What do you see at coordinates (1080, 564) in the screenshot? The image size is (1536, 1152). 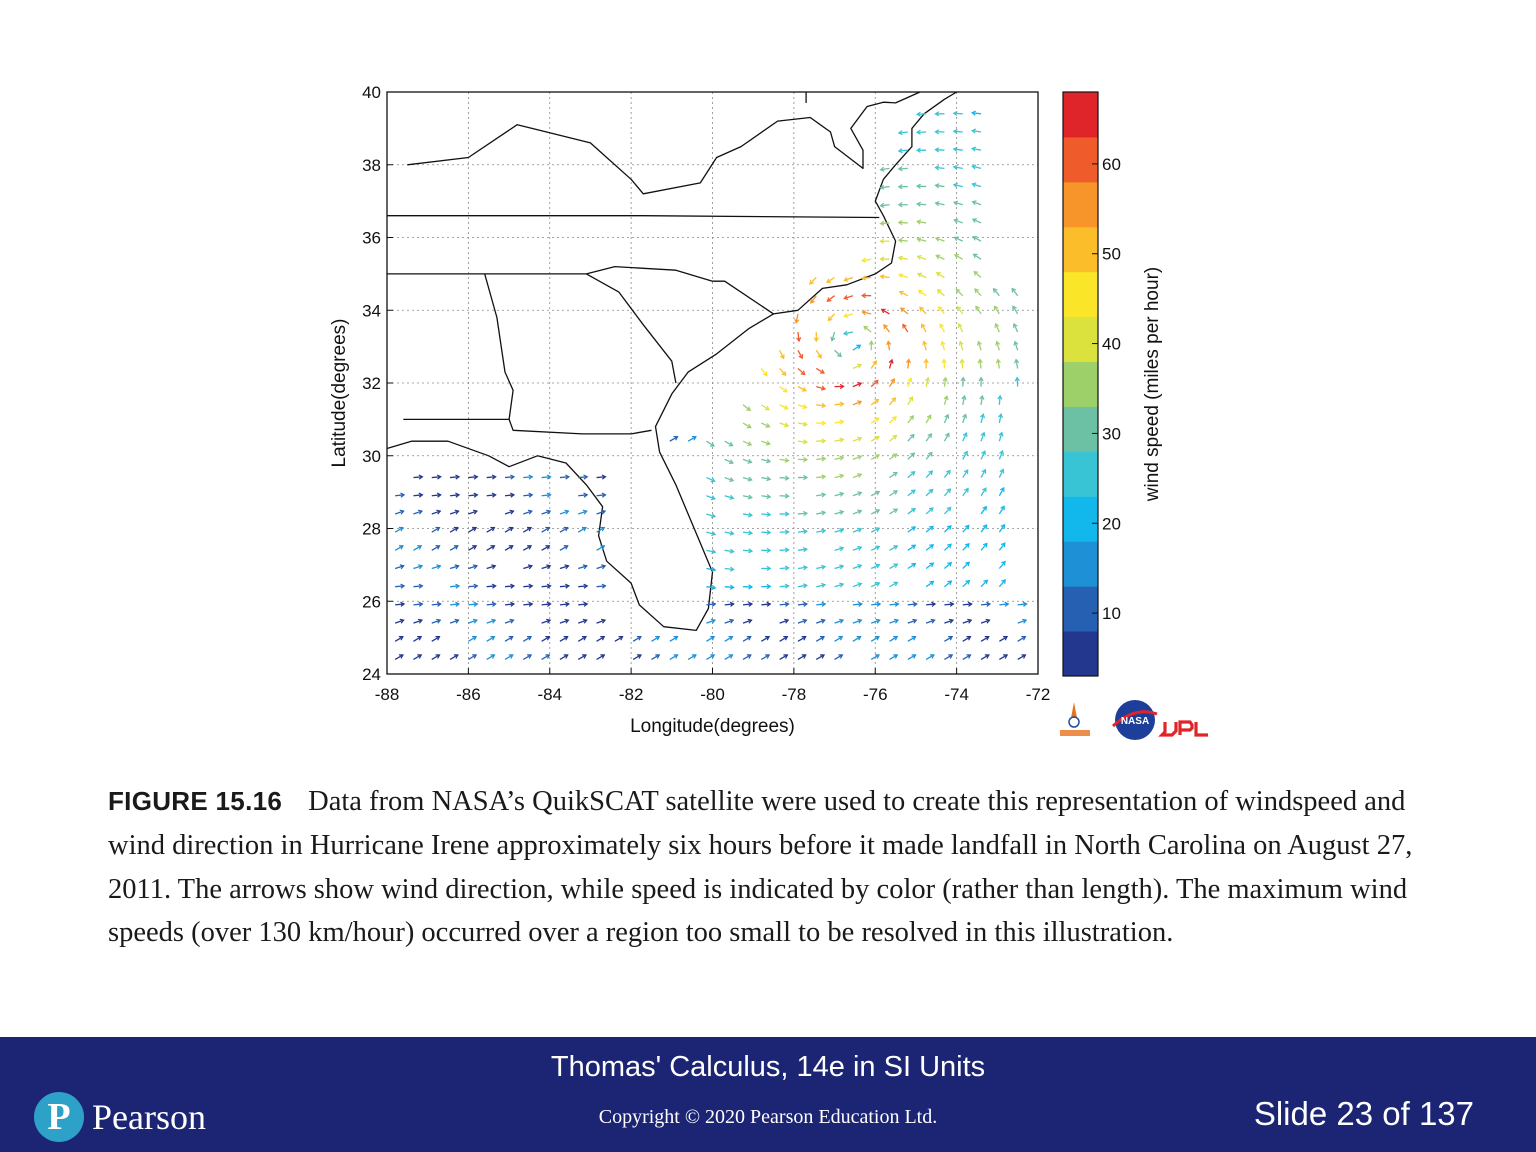 I see `colorbar-segment` at bounding box center [1080, 564].